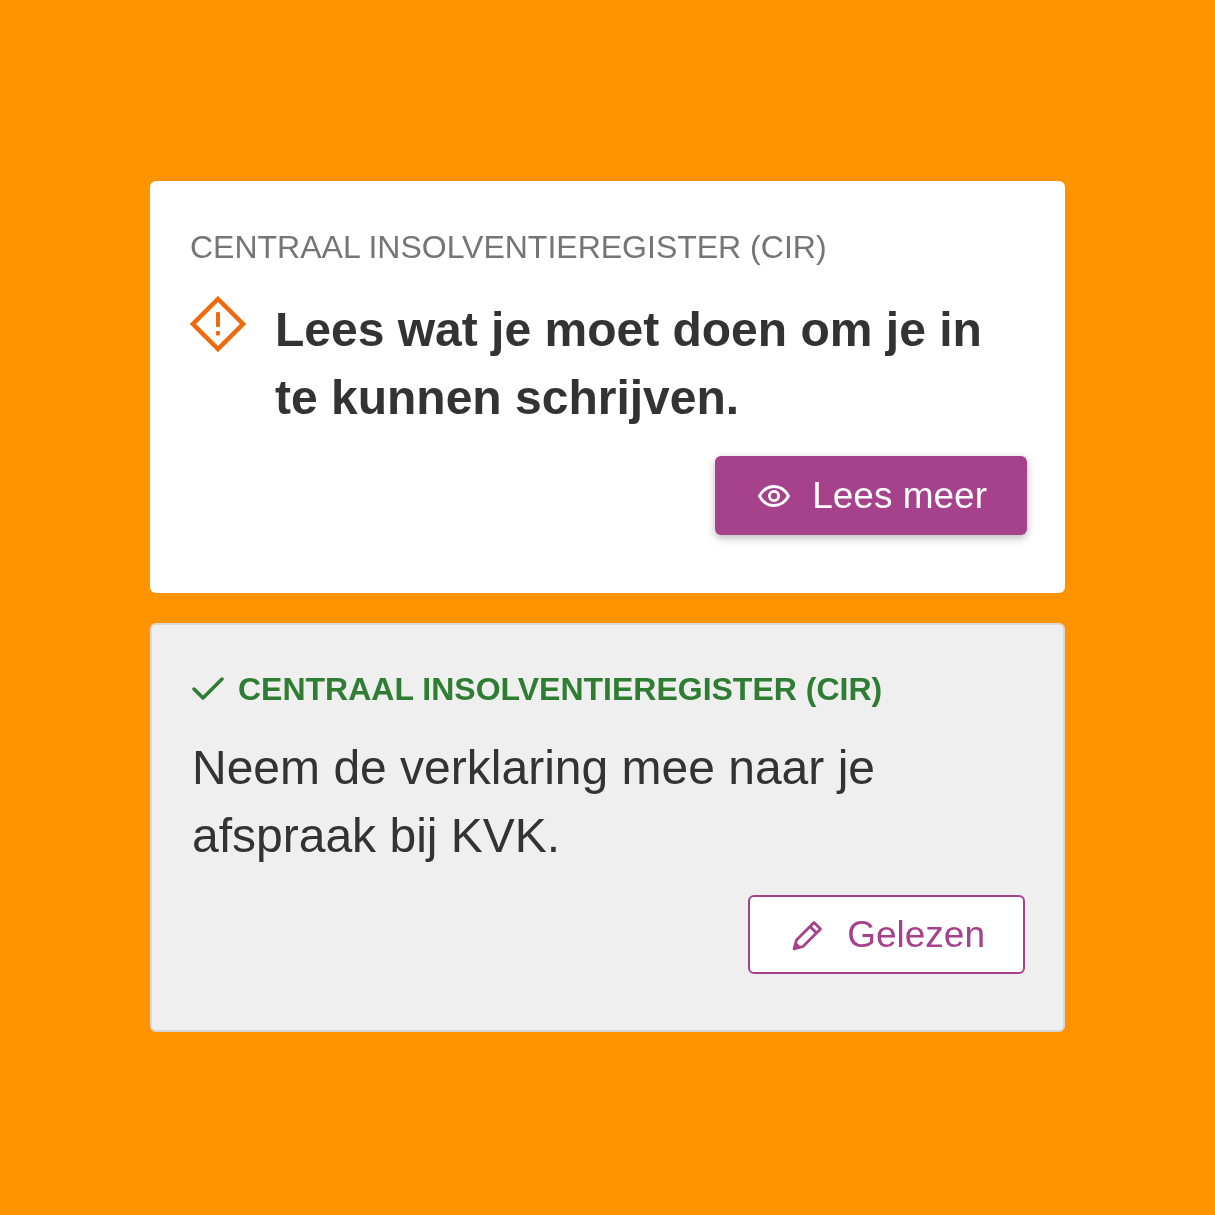 Image resolution: width=1215 pixels, height=1215 pixels. I want to click on eye-icon, so click(774, 495).